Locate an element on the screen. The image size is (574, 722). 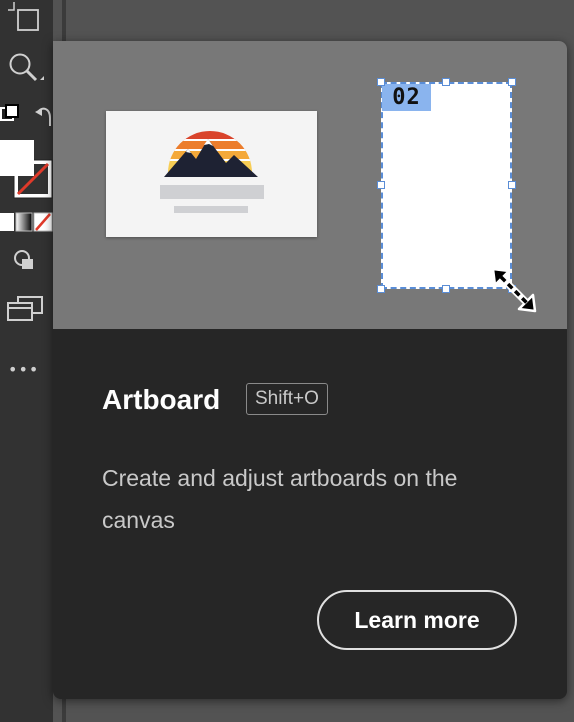
artboard-tool-icon is located at coordinates (22, 17).